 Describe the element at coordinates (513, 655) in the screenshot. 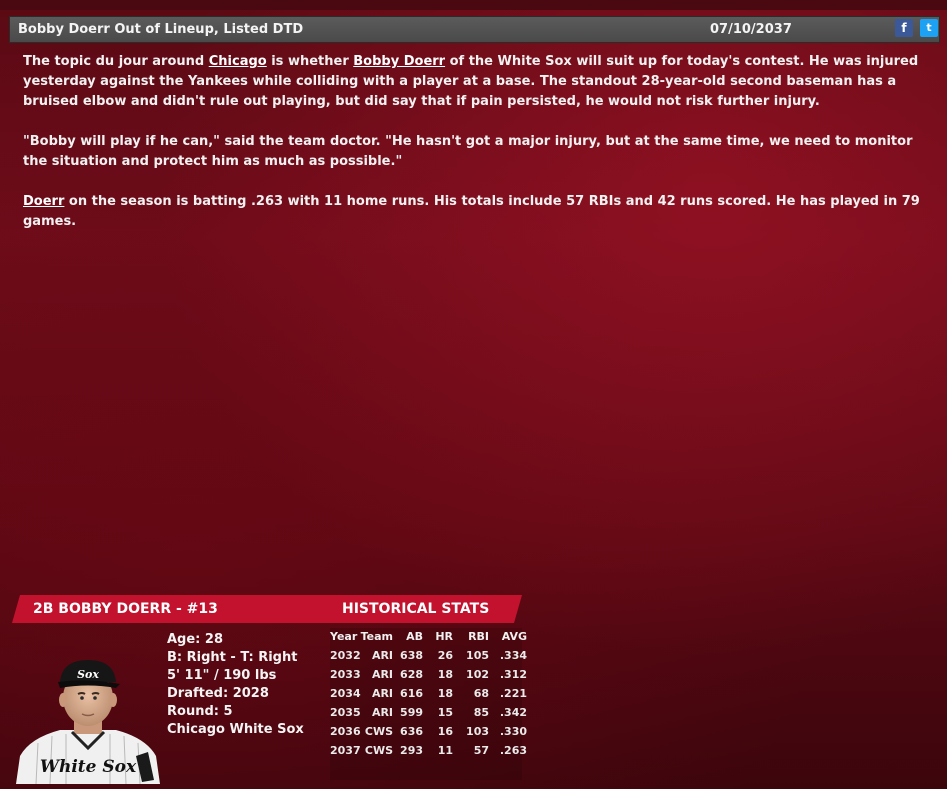

I see `stat-avg: .334` at that location.